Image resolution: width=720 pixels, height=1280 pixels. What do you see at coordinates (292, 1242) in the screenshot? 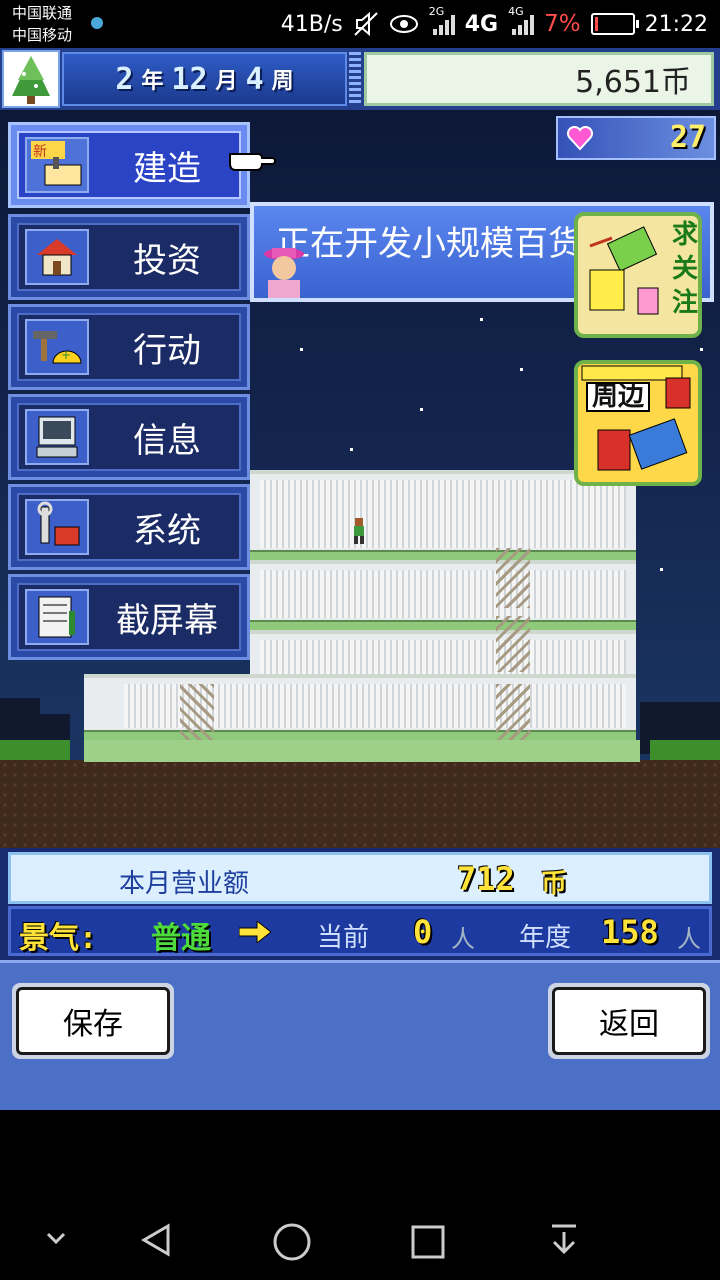
I see `home-circle-icon` at bounding box center [292, 1242].